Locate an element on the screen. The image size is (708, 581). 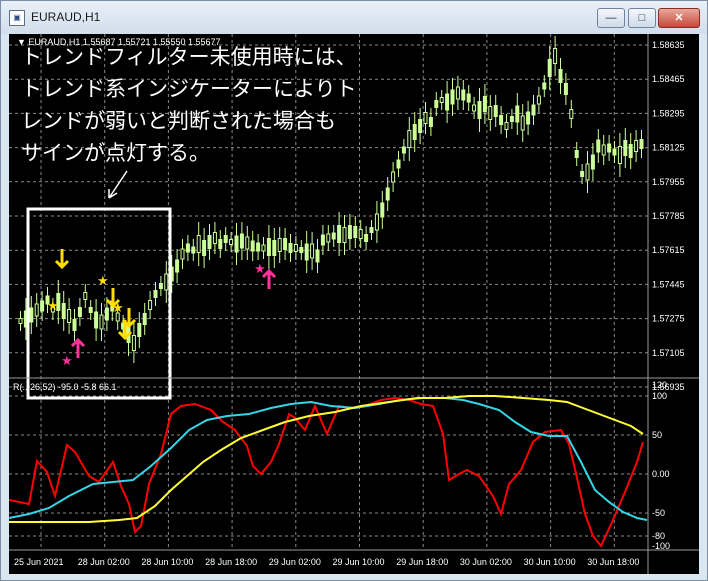
indicator-info-line: R(..,26,52) -95.0 -5.8 66.1 is located at coordinates (65, 387).